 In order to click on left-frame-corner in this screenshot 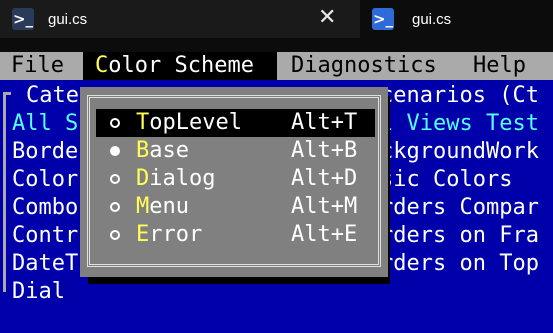, I will do `click(7, 93)`.